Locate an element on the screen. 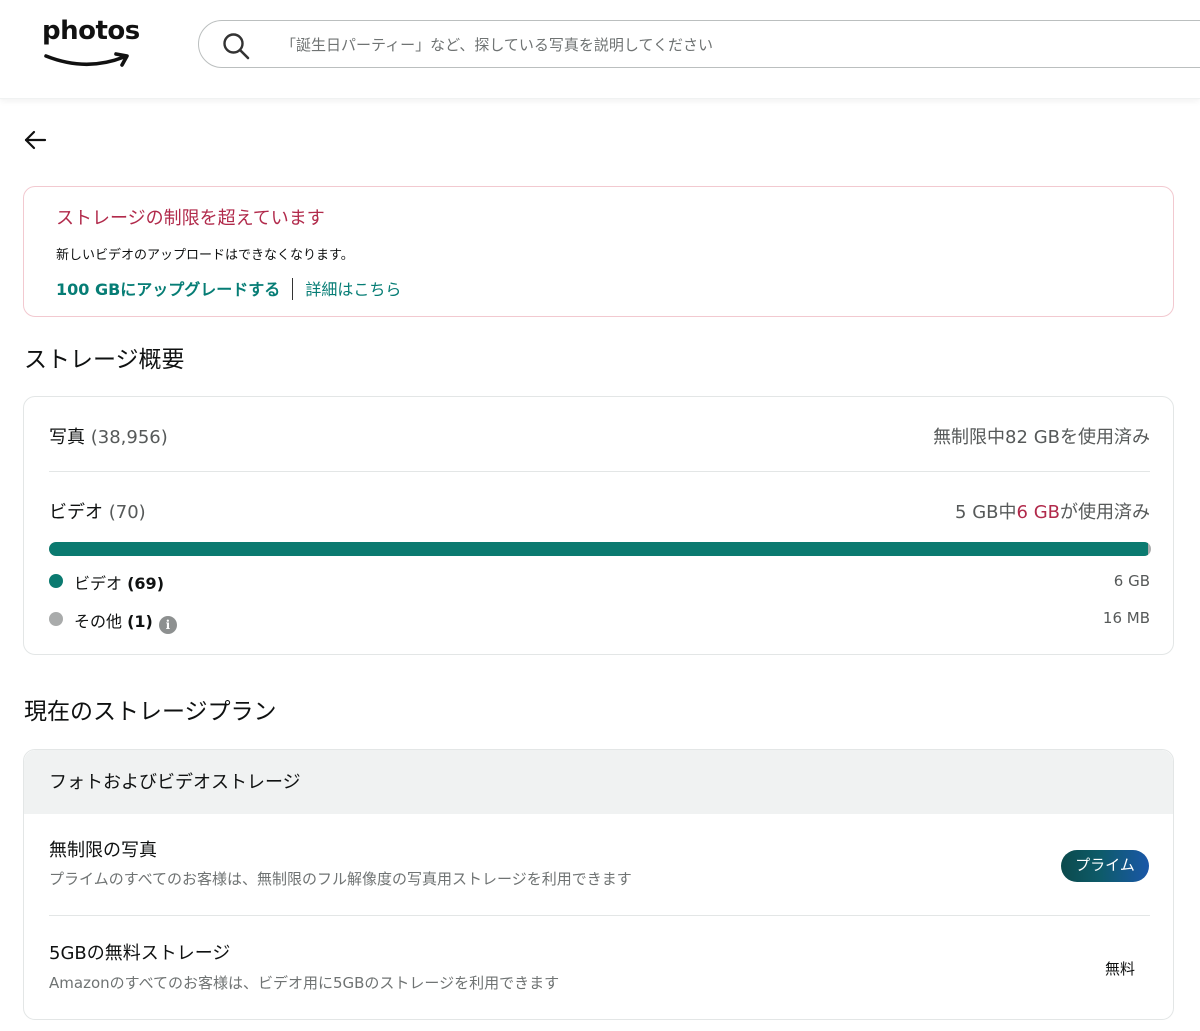  legend-video-text: ビデオ is located at coordinates (98, 583).